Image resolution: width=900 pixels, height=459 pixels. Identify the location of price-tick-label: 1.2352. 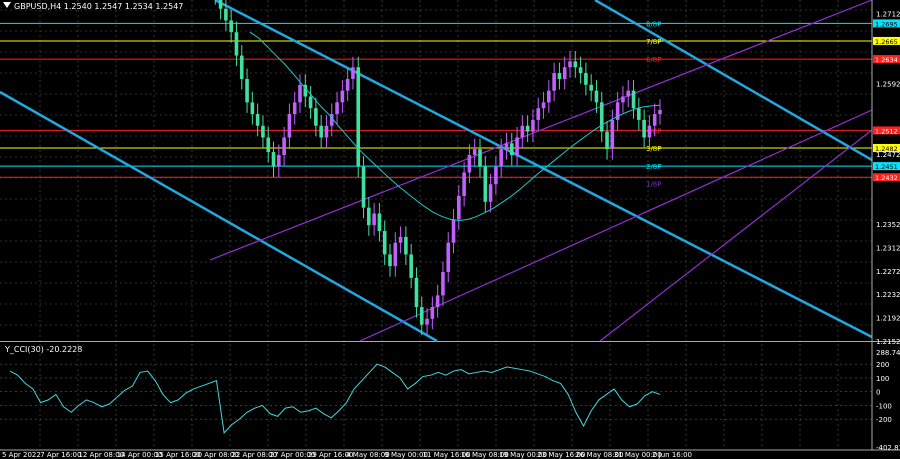
(888, 225).